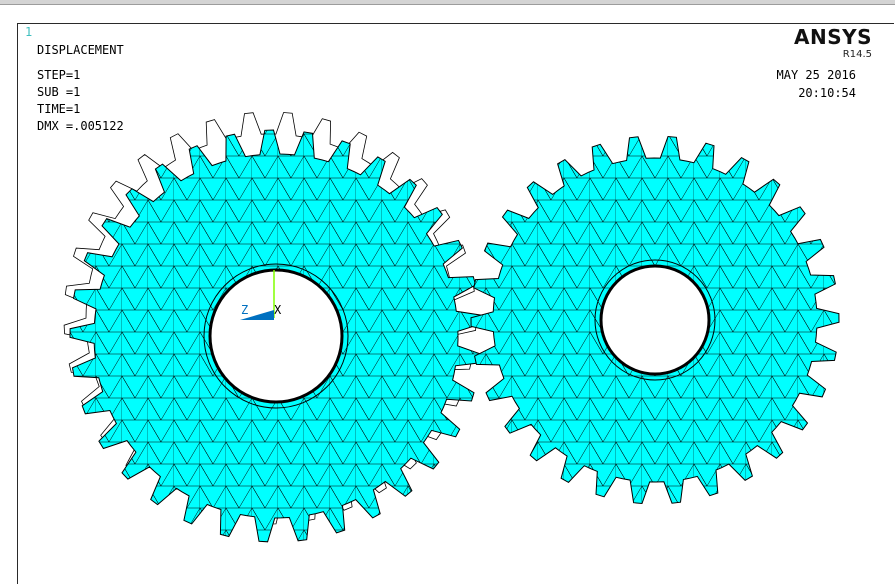 This screenshot has height=584, width=895. I want to click on max-displacement-label: DMX =.005122, so click(80, 126).